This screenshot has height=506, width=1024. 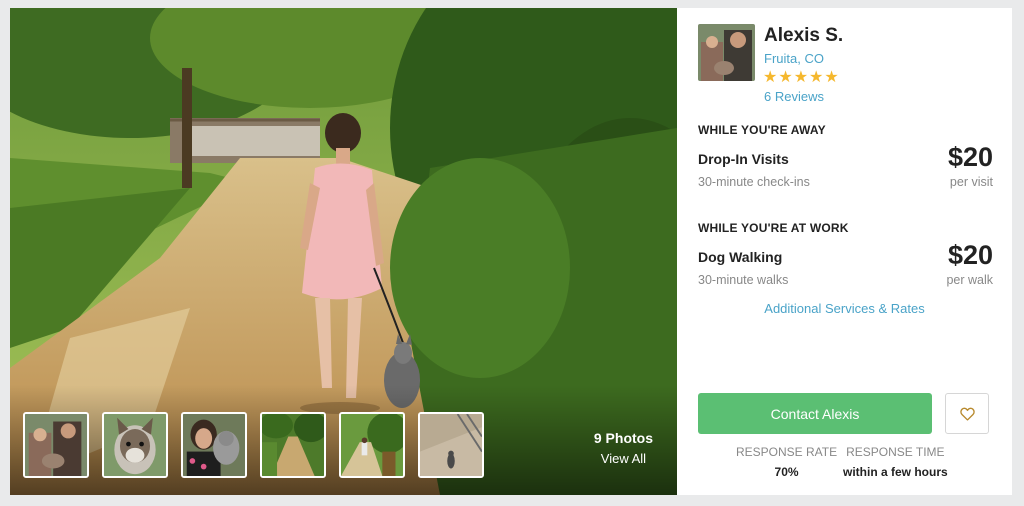 I want to click on price-drop-in: $20, so click(x=970, y=157).